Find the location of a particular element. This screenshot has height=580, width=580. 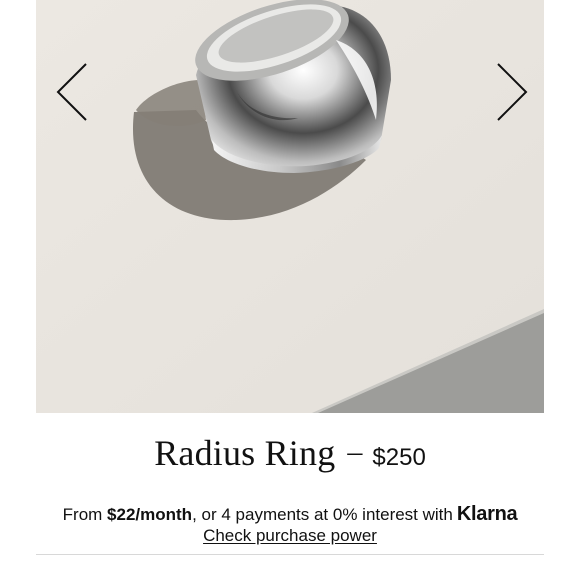

chevron-left-icon is located at coordinates (71, 92).